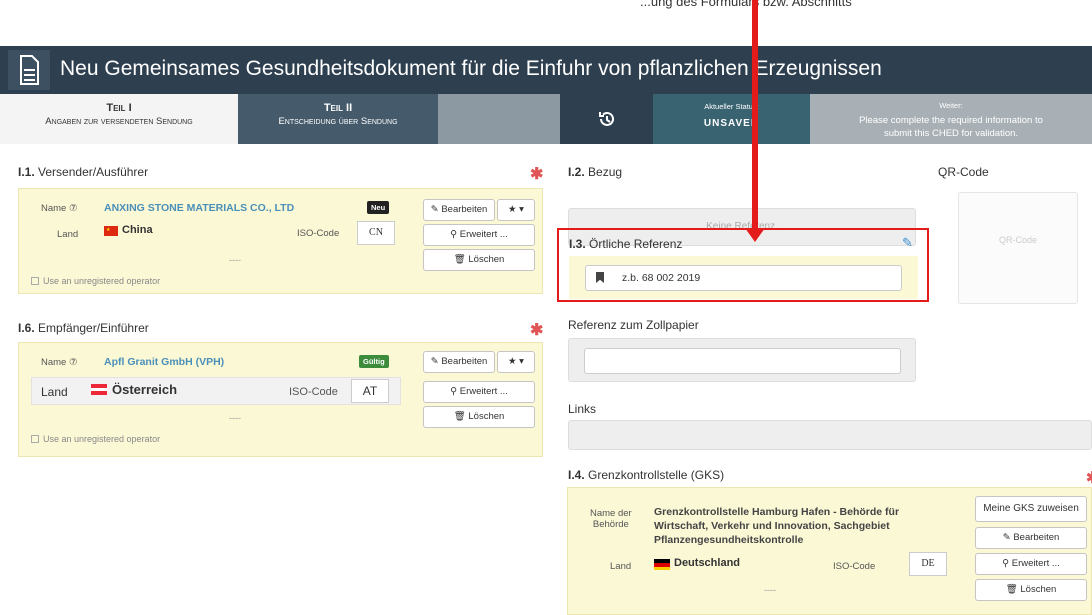 The image size is (1092, 615). What do you see at coordinates (68, 234) in the screenshot?
I see `consignor-country-label: Land` at bounding box center [68, 234].